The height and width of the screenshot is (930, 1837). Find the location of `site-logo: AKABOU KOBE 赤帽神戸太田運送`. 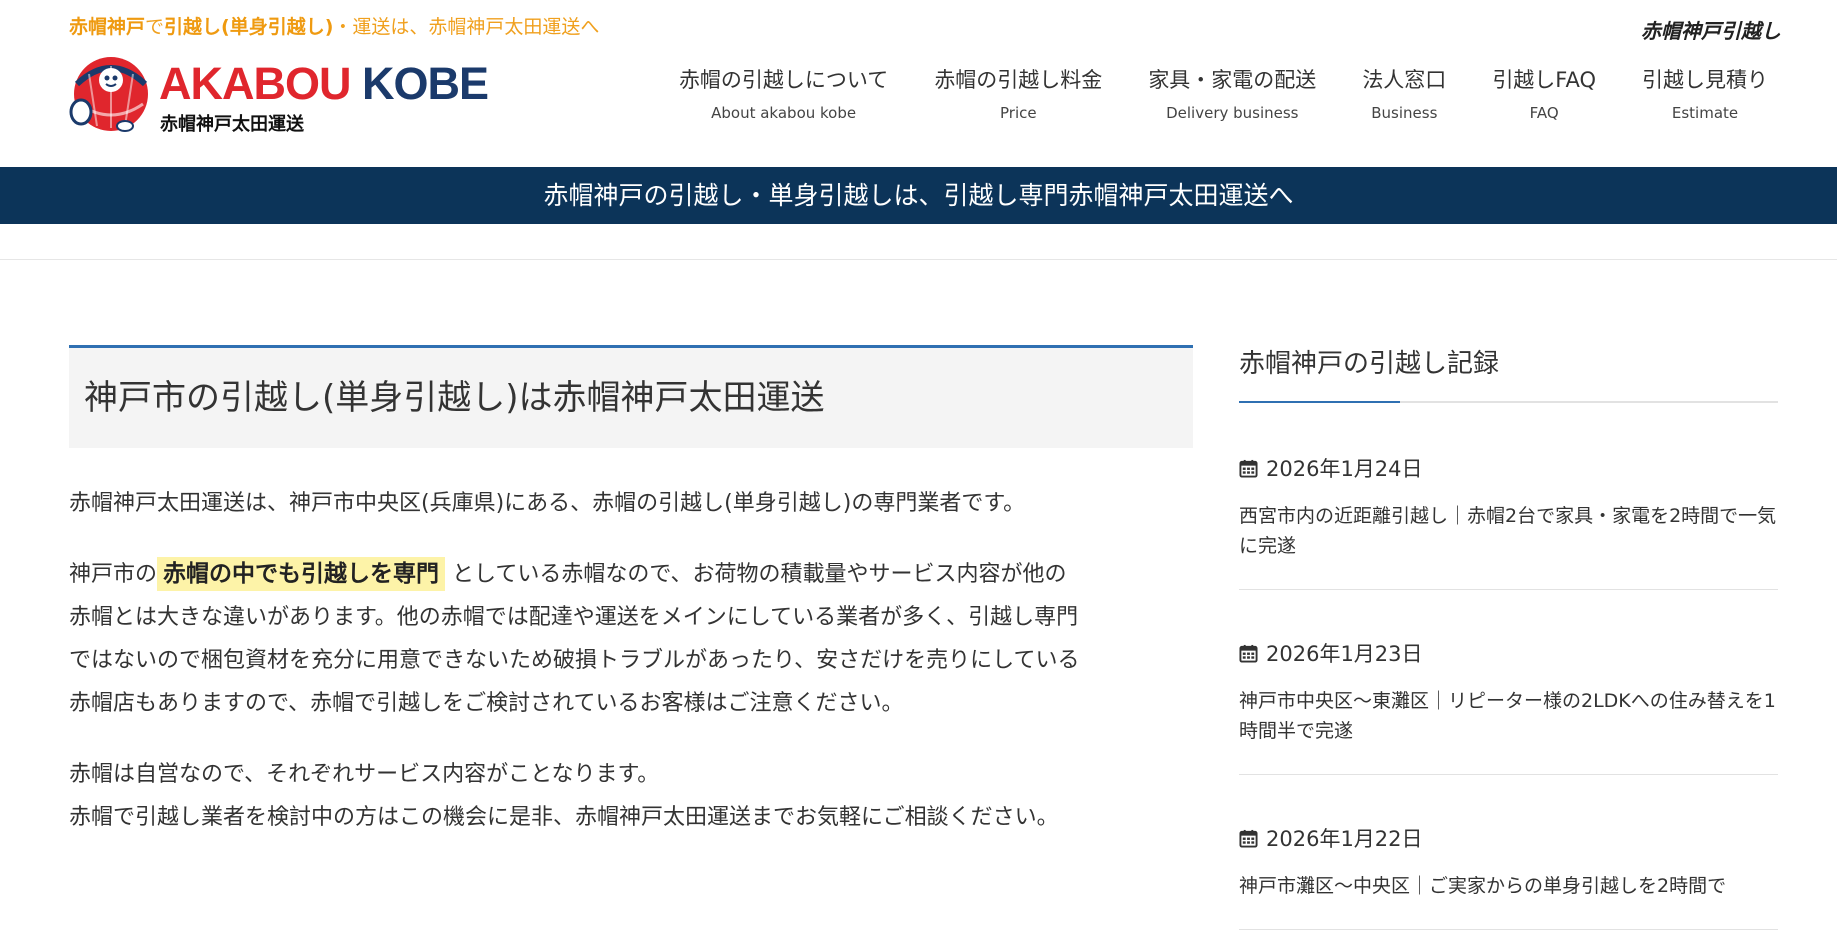

site-logo: AKABOU KOBE 赤帽神戸太田運送 is located at coordinates (278, 95).